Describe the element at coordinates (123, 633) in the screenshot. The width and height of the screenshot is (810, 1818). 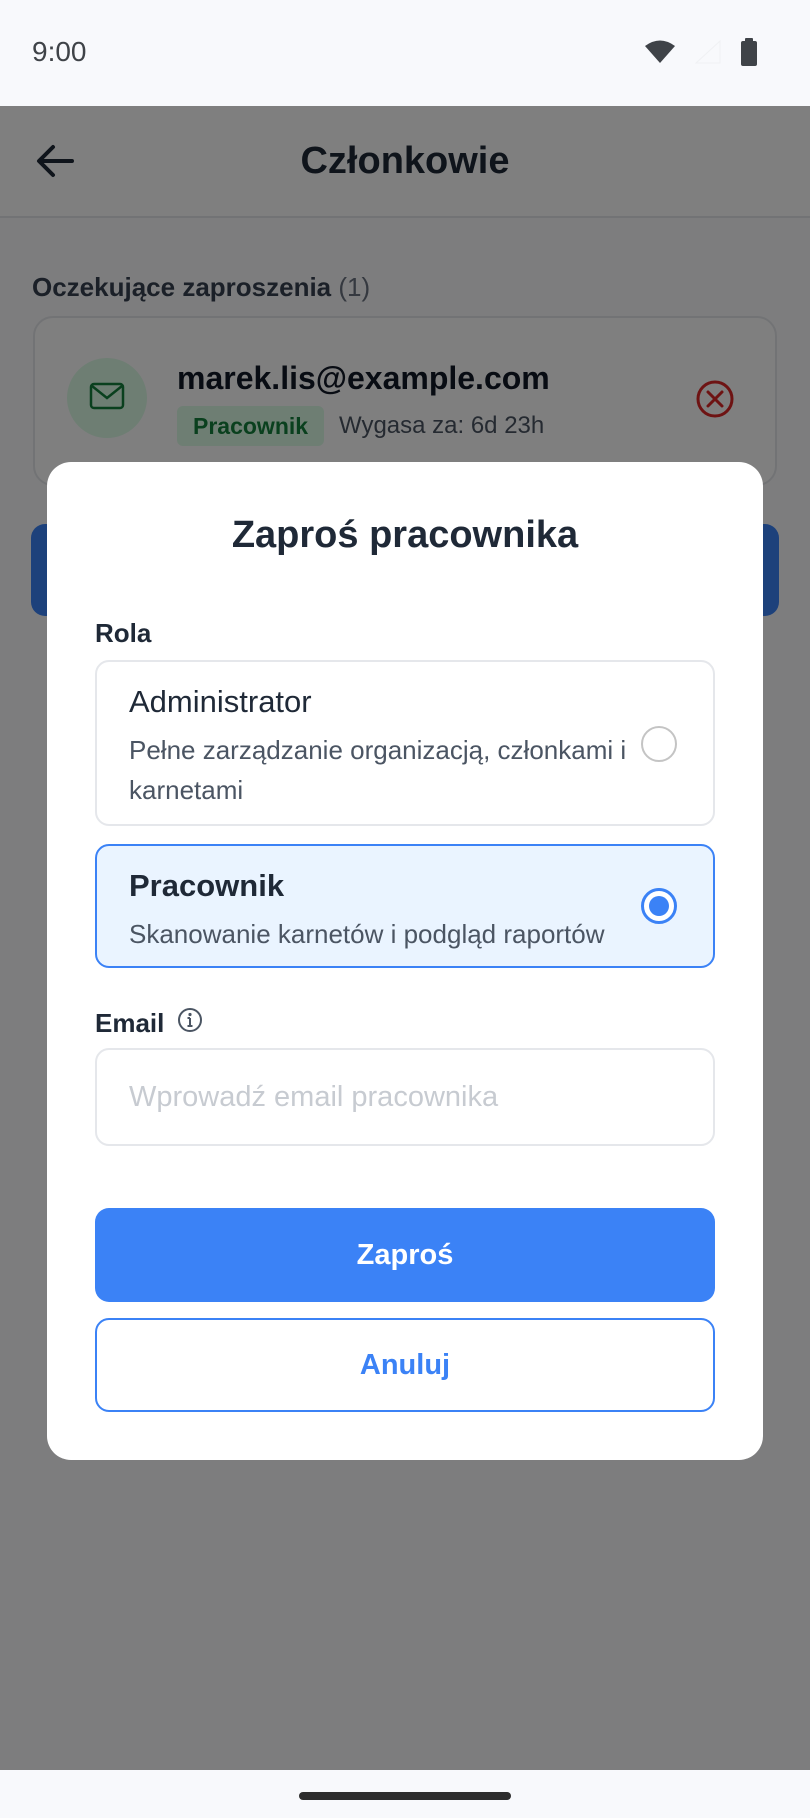
I see `role-label: Rola` at that location.